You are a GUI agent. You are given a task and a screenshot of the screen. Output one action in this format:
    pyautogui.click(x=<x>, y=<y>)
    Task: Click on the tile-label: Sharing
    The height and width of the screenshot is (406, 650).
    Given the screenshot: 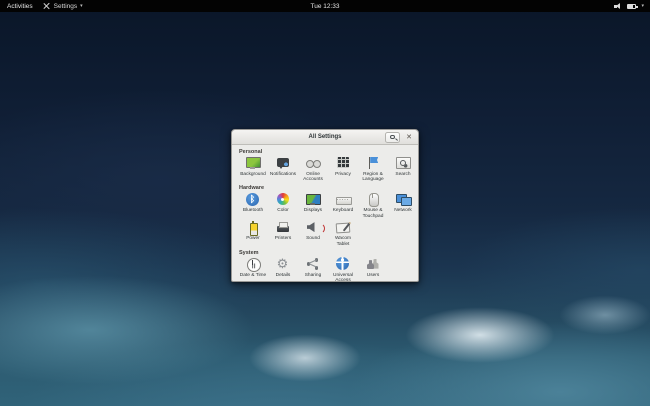 What is the action you would take?
    pyautogui.click(x=313, y=275)
    